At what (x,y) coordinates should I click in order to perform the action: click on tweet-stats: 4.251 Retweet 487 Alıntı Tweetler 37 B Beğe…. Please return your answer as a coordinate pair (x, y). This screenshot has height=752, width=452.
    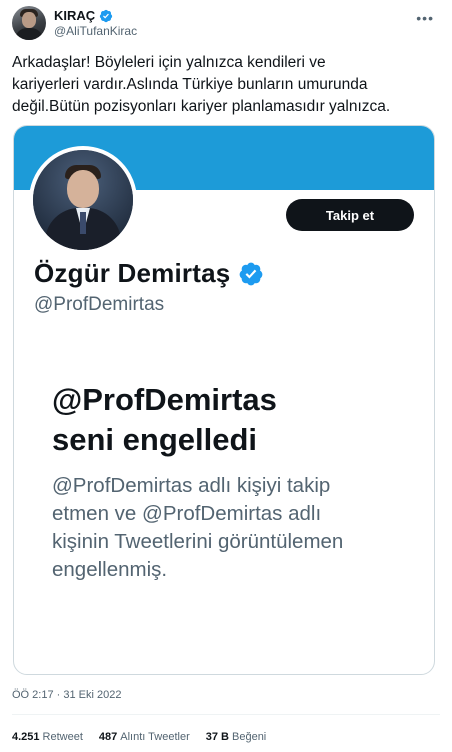
    Looking at the image, I should click on (139, 737).